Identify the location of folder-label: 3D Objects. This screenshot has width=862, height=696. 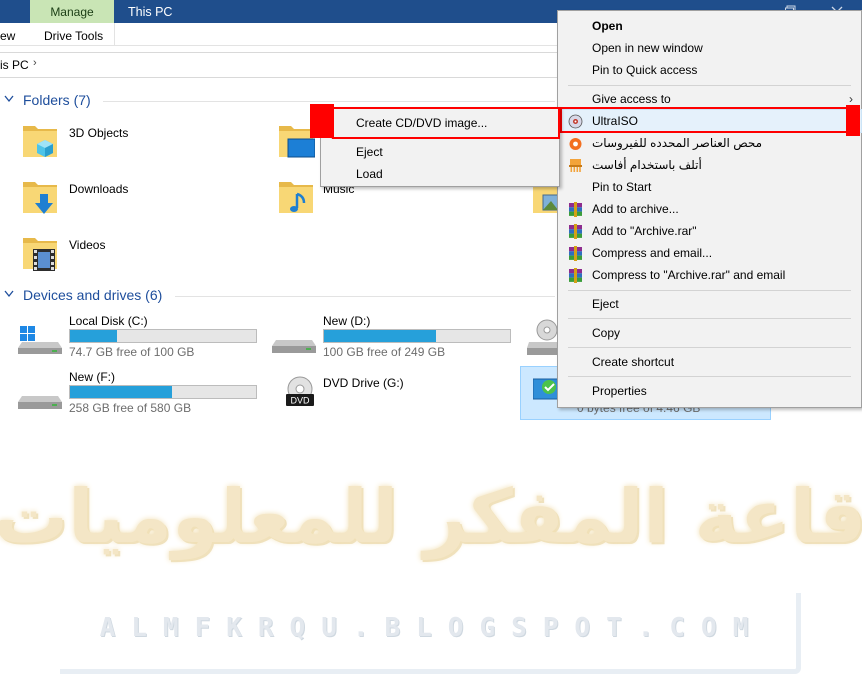
(99, 133).